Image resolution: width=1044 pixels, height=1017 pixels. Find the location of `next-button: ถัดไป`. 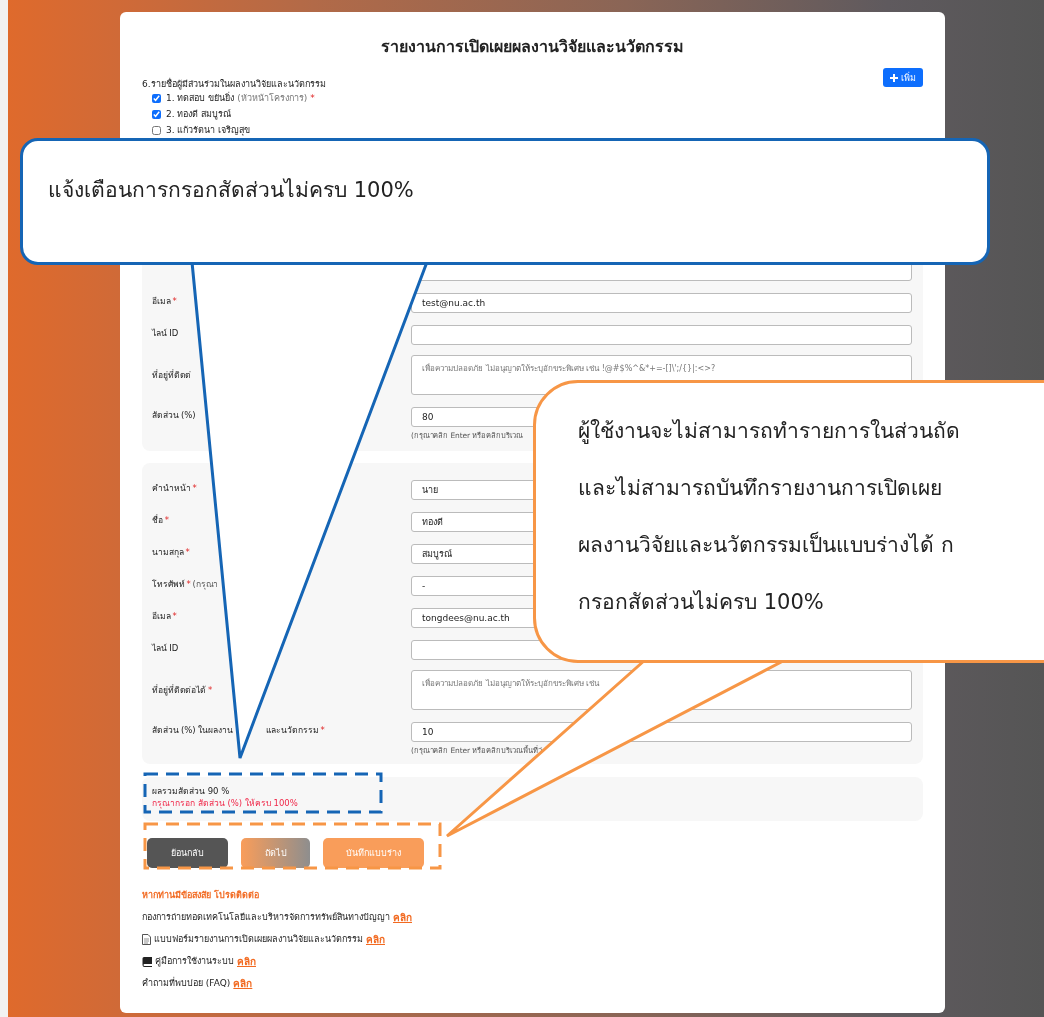

next-button: ถัดไป is located at coordinates (275, 853).